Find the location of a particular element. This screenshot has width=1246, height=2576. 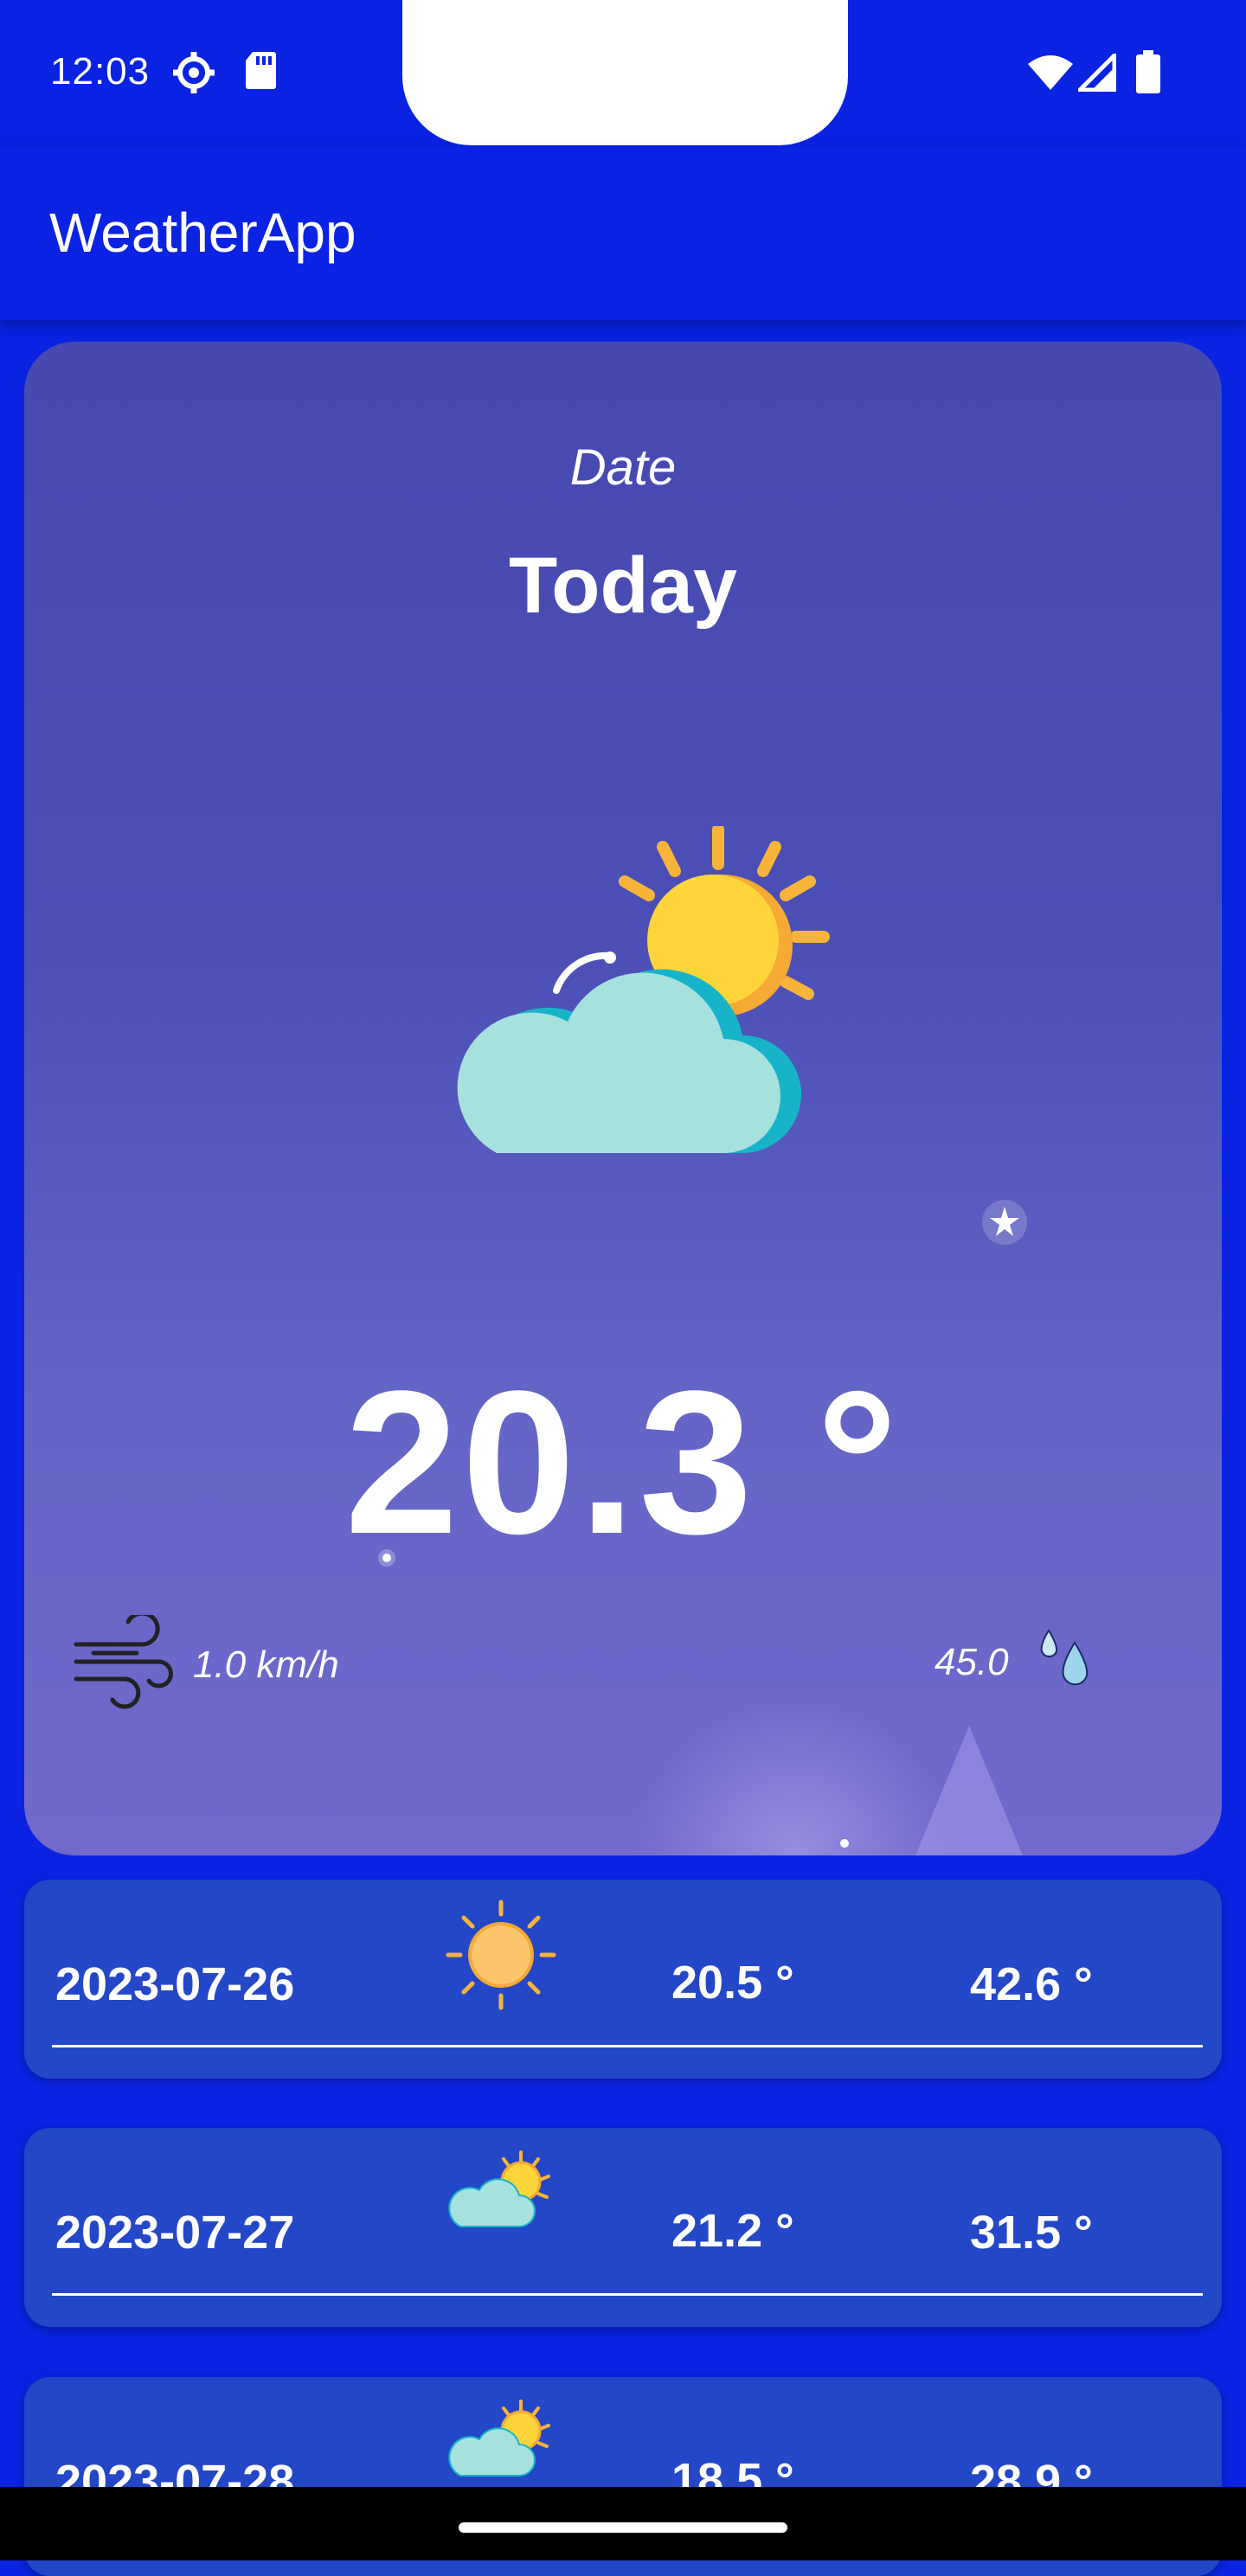

water-drops-icon is located at coordinates (1065, 1660).